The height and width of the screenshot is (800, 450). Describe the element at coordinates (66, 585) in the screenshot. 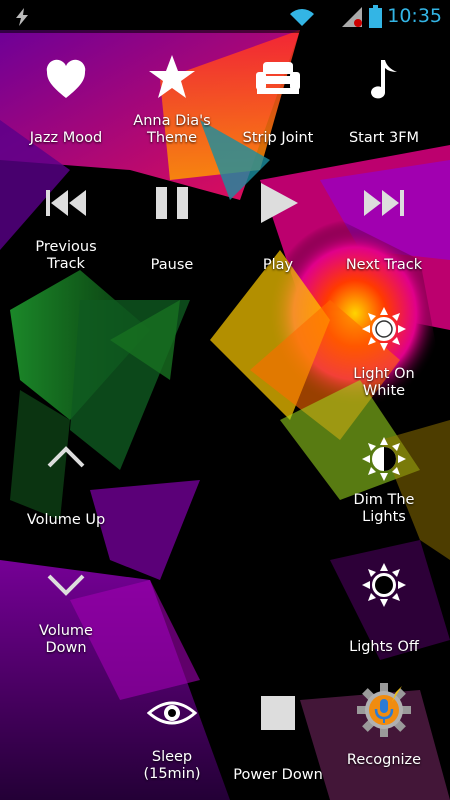

I see `chevron-down-icon` at that location.